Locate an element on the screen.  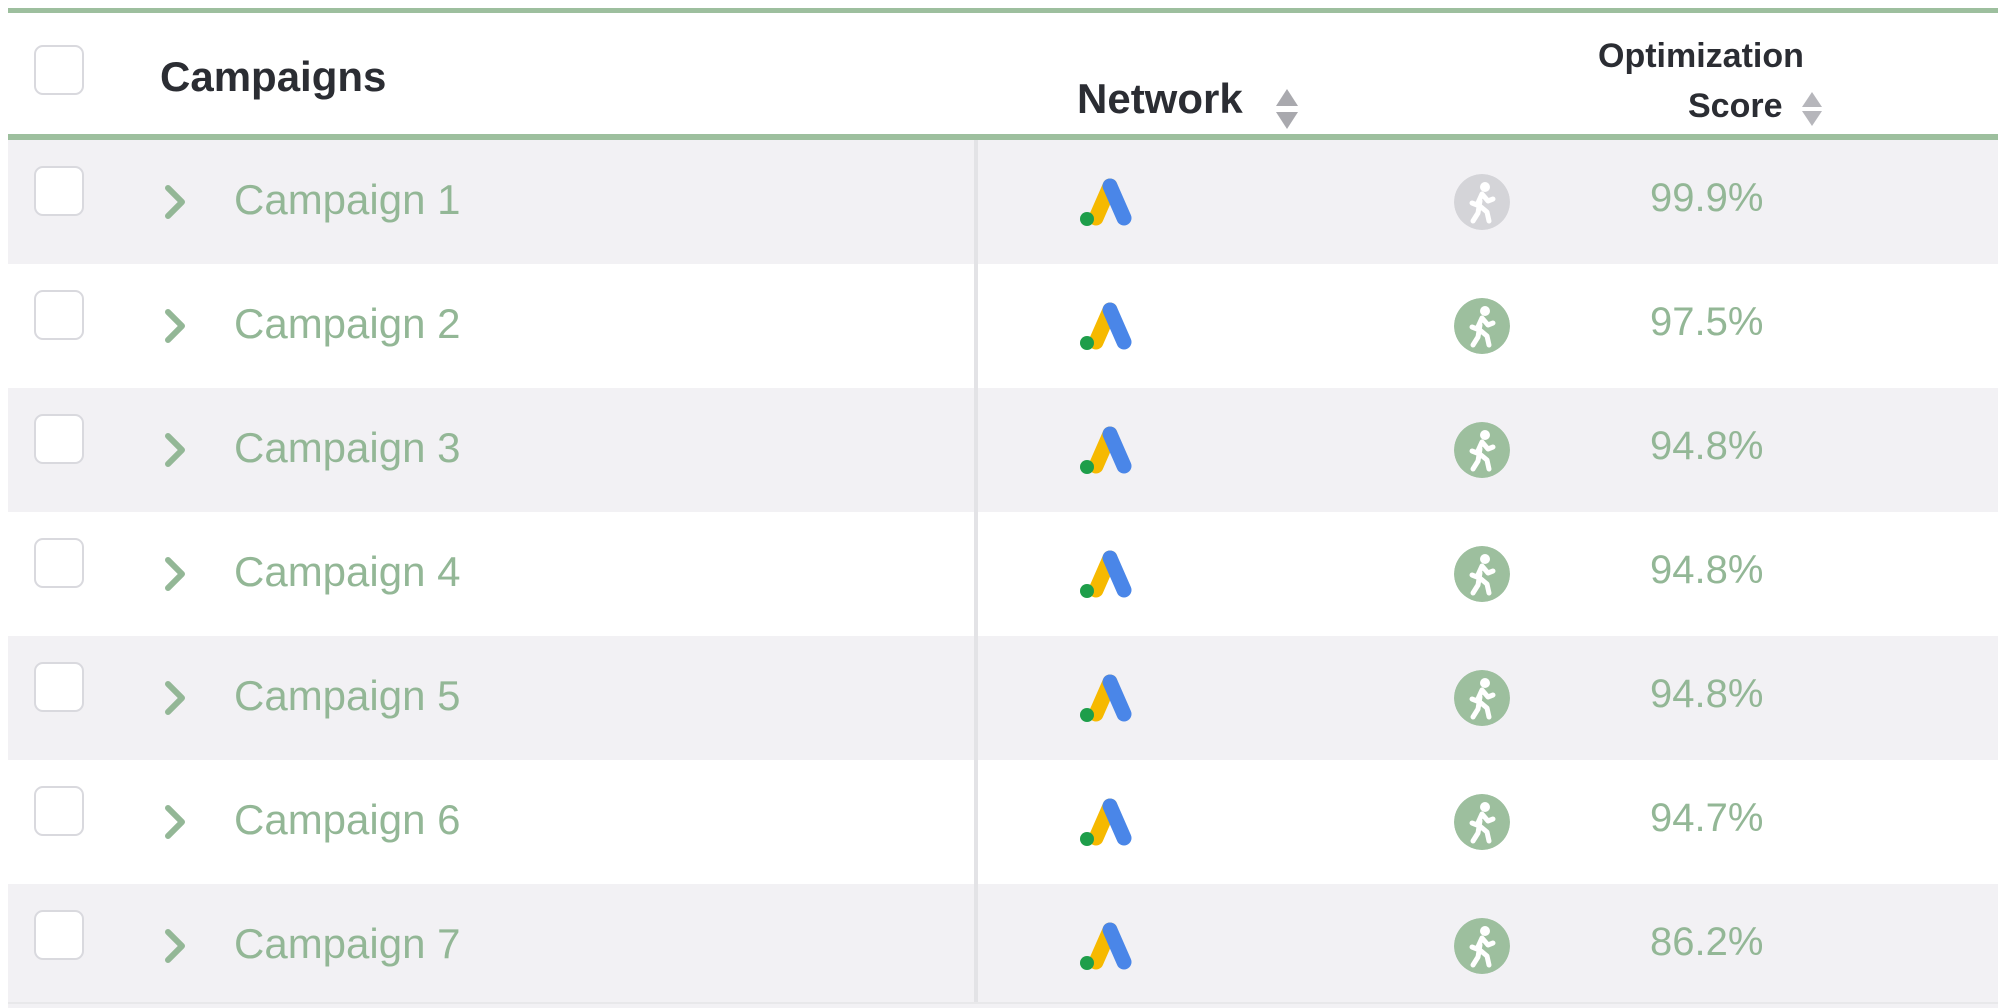
bottom-rule is located at coordinates (1003, 1003).